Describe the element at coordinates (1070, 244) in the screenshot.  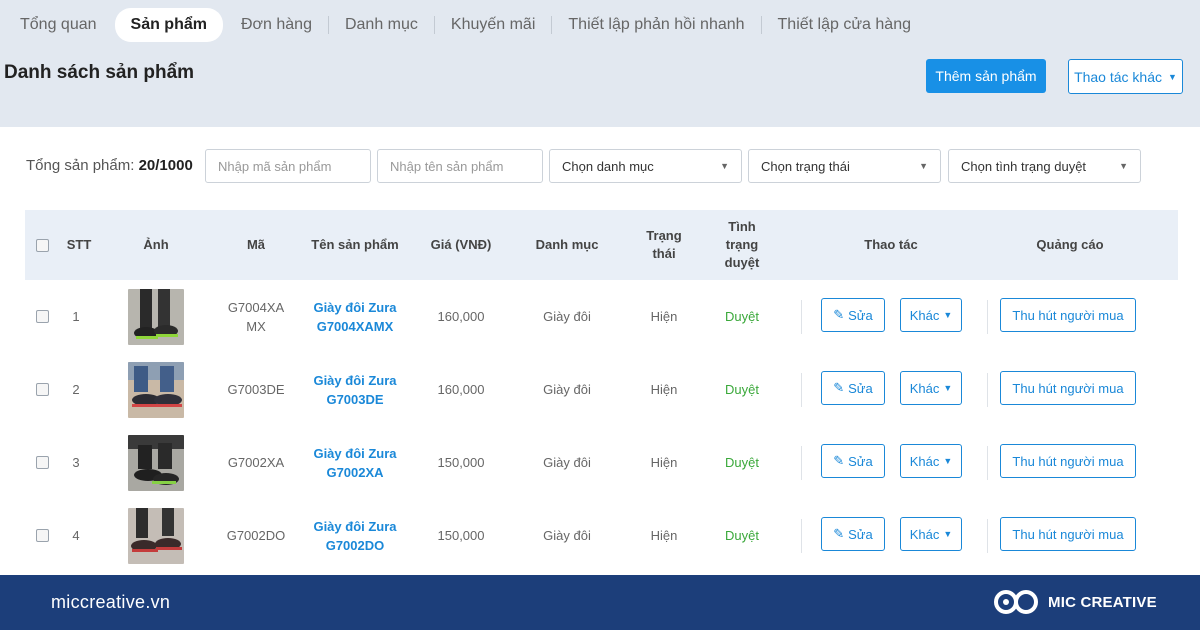
I see `col-ads: Quảng cáo` at that location.